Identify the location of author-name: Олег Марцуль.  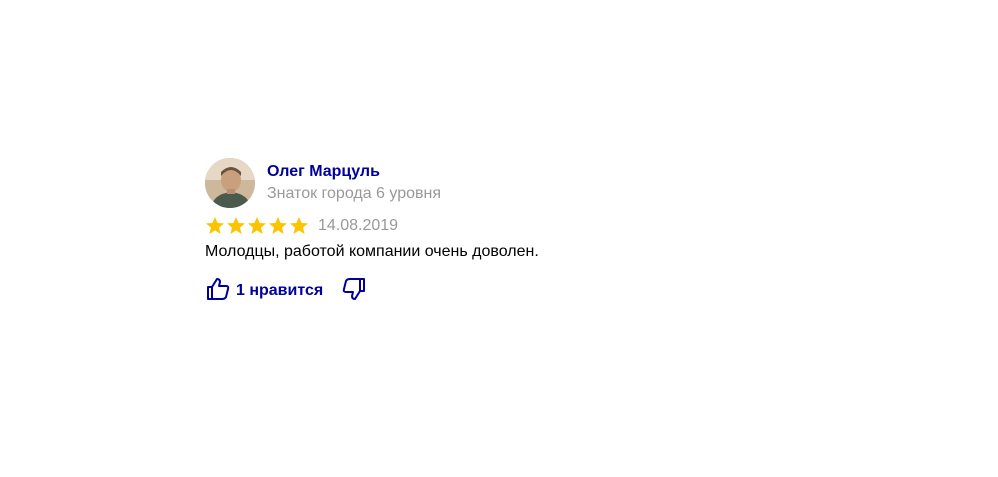
(354, 172).